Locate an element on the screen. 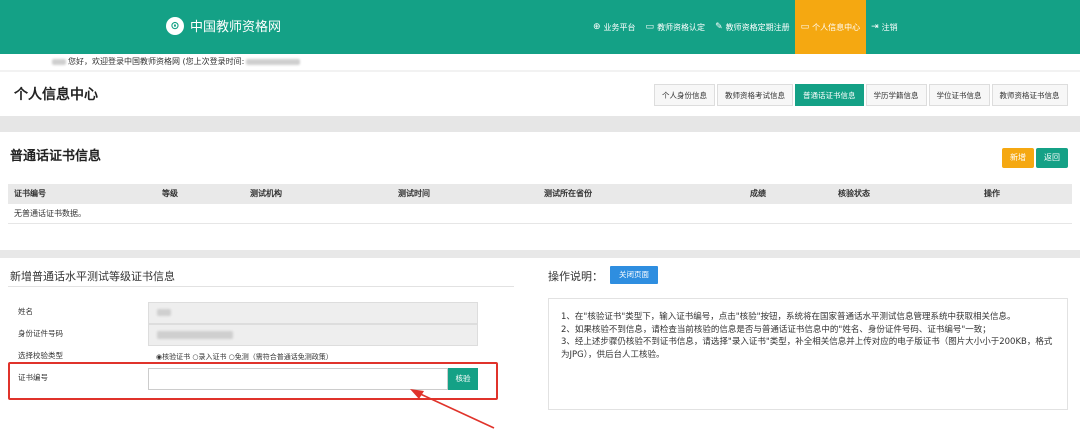 This screenshot has height=448, width=1080. globe-icon: ⊕ is located at coordinates (597, 27).